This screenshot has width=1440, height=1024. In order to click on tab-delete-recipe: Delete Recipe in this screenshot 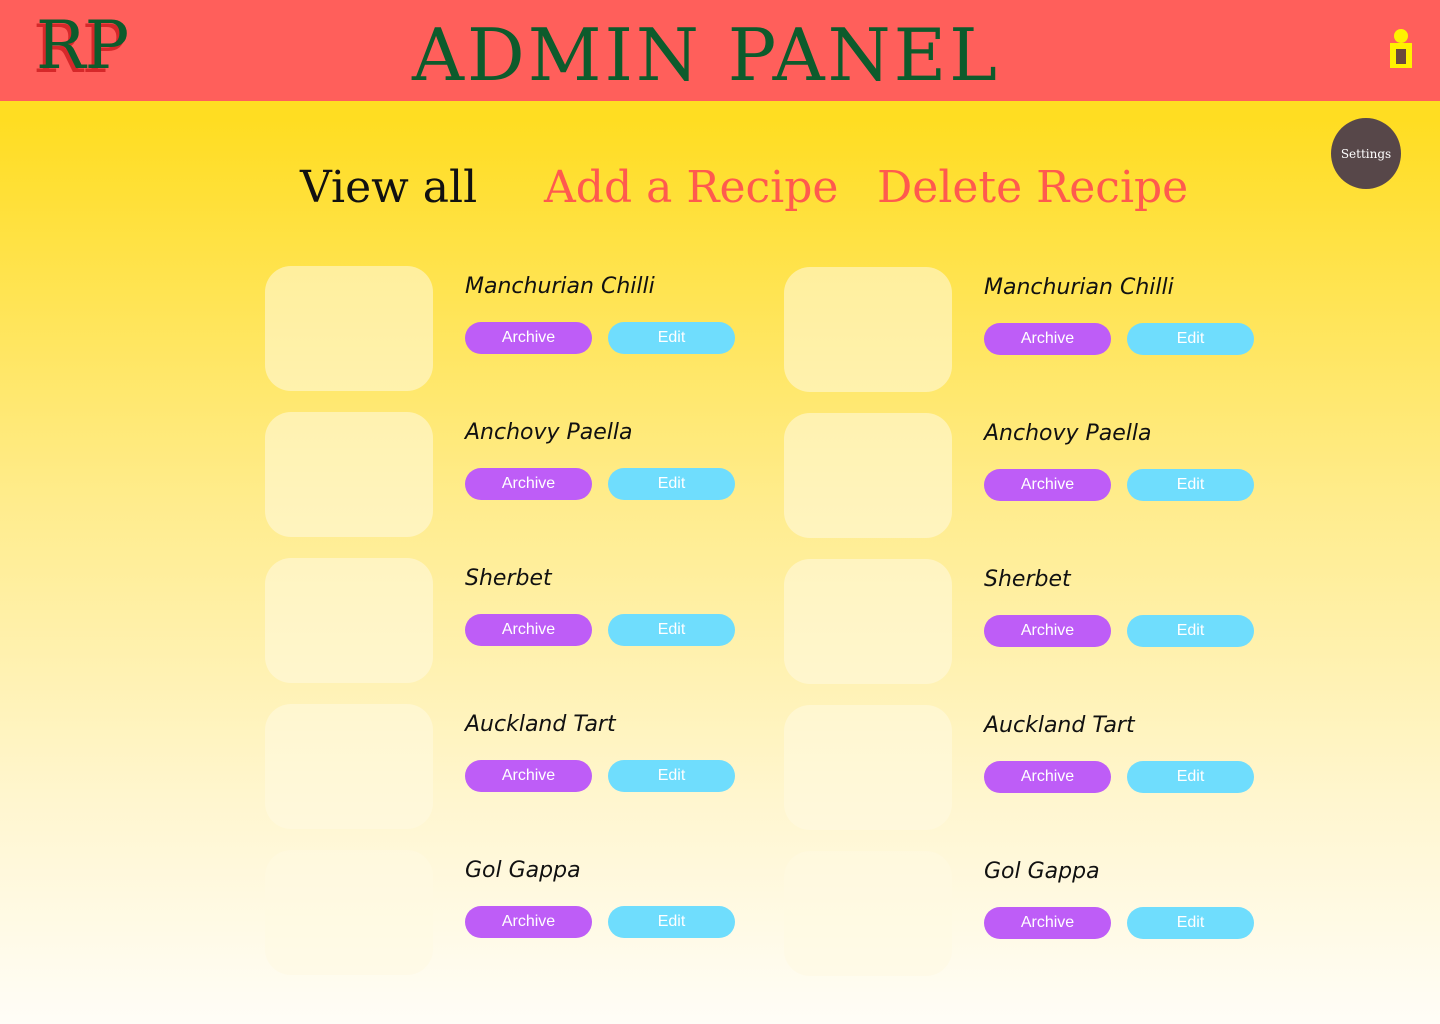, I will do `click(1032, 188)`.